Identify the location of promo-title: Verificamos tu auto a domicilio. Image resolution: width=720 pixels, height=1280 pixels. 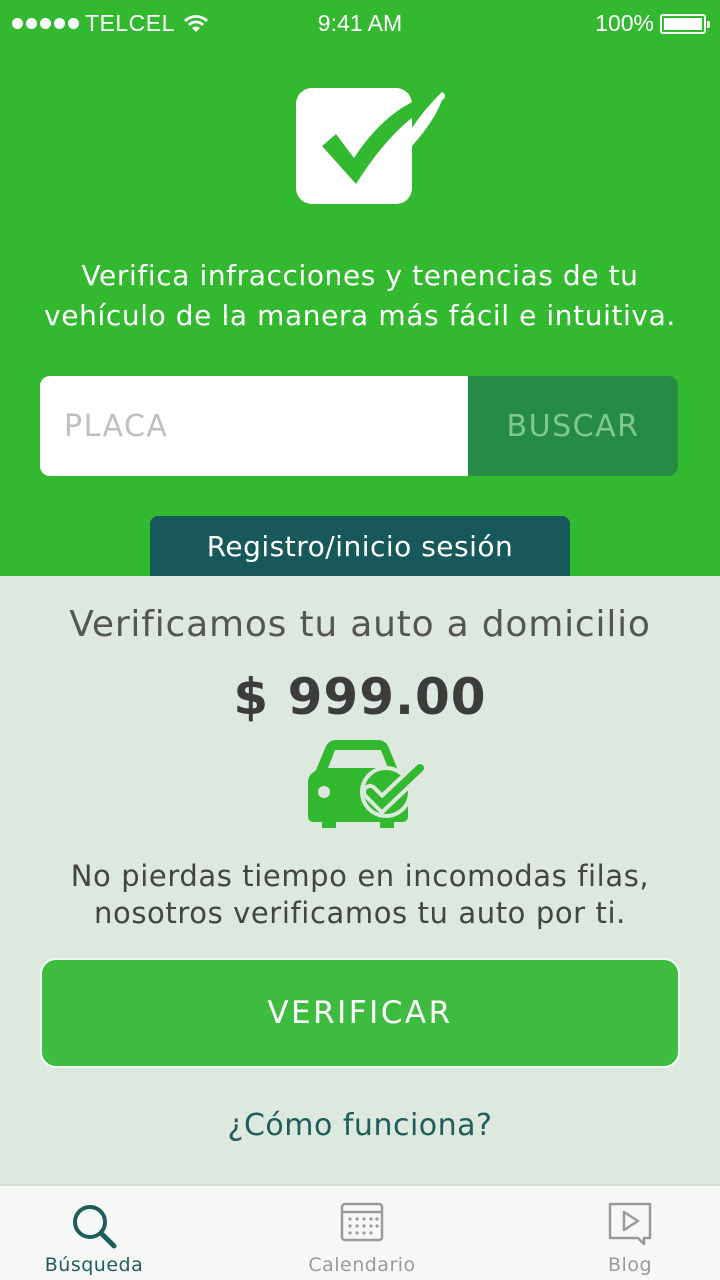
(360, 624).